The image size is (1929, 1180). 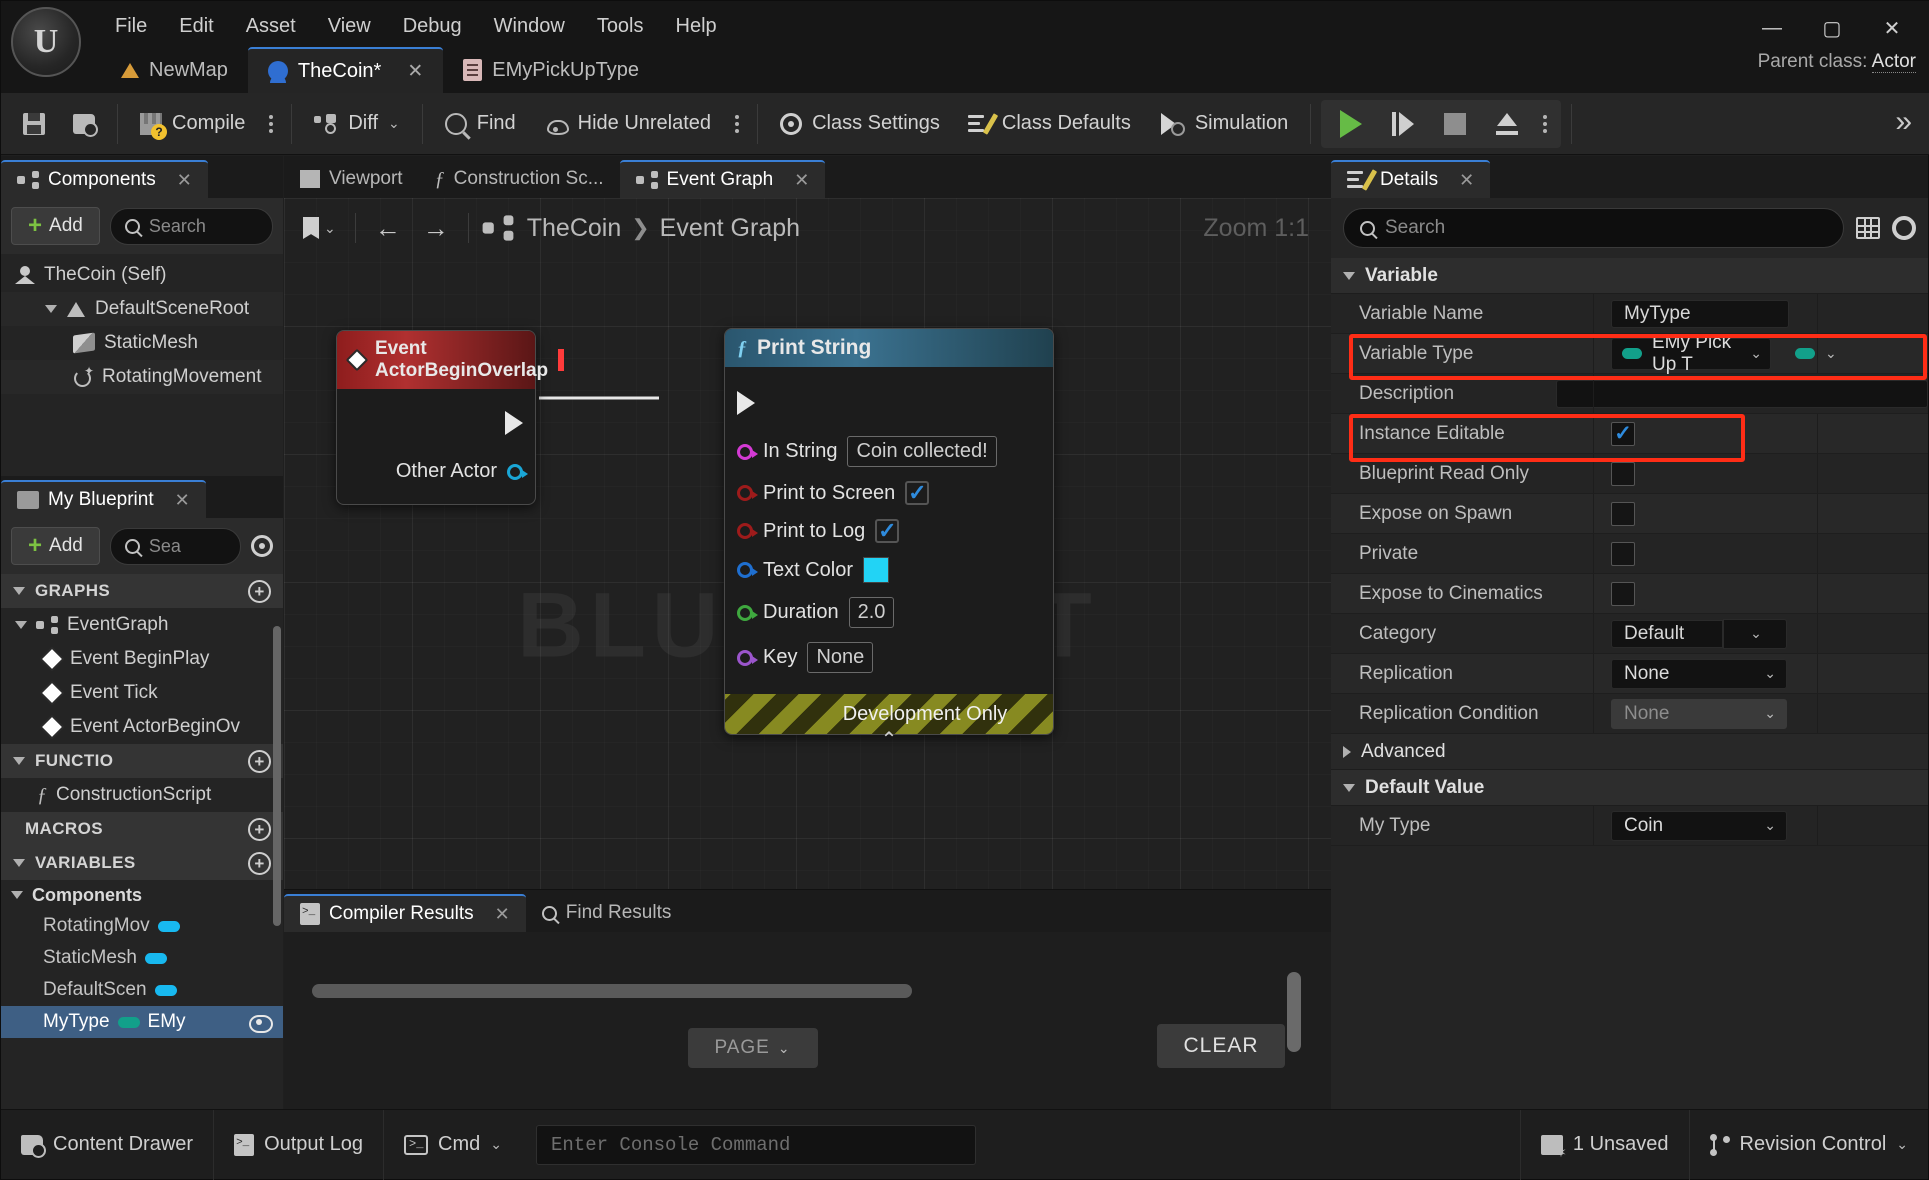 What do you see at coordinates (436, 228) in the screenshot?
I see `graph-forward-button: →` at bounding box center [436, 228].